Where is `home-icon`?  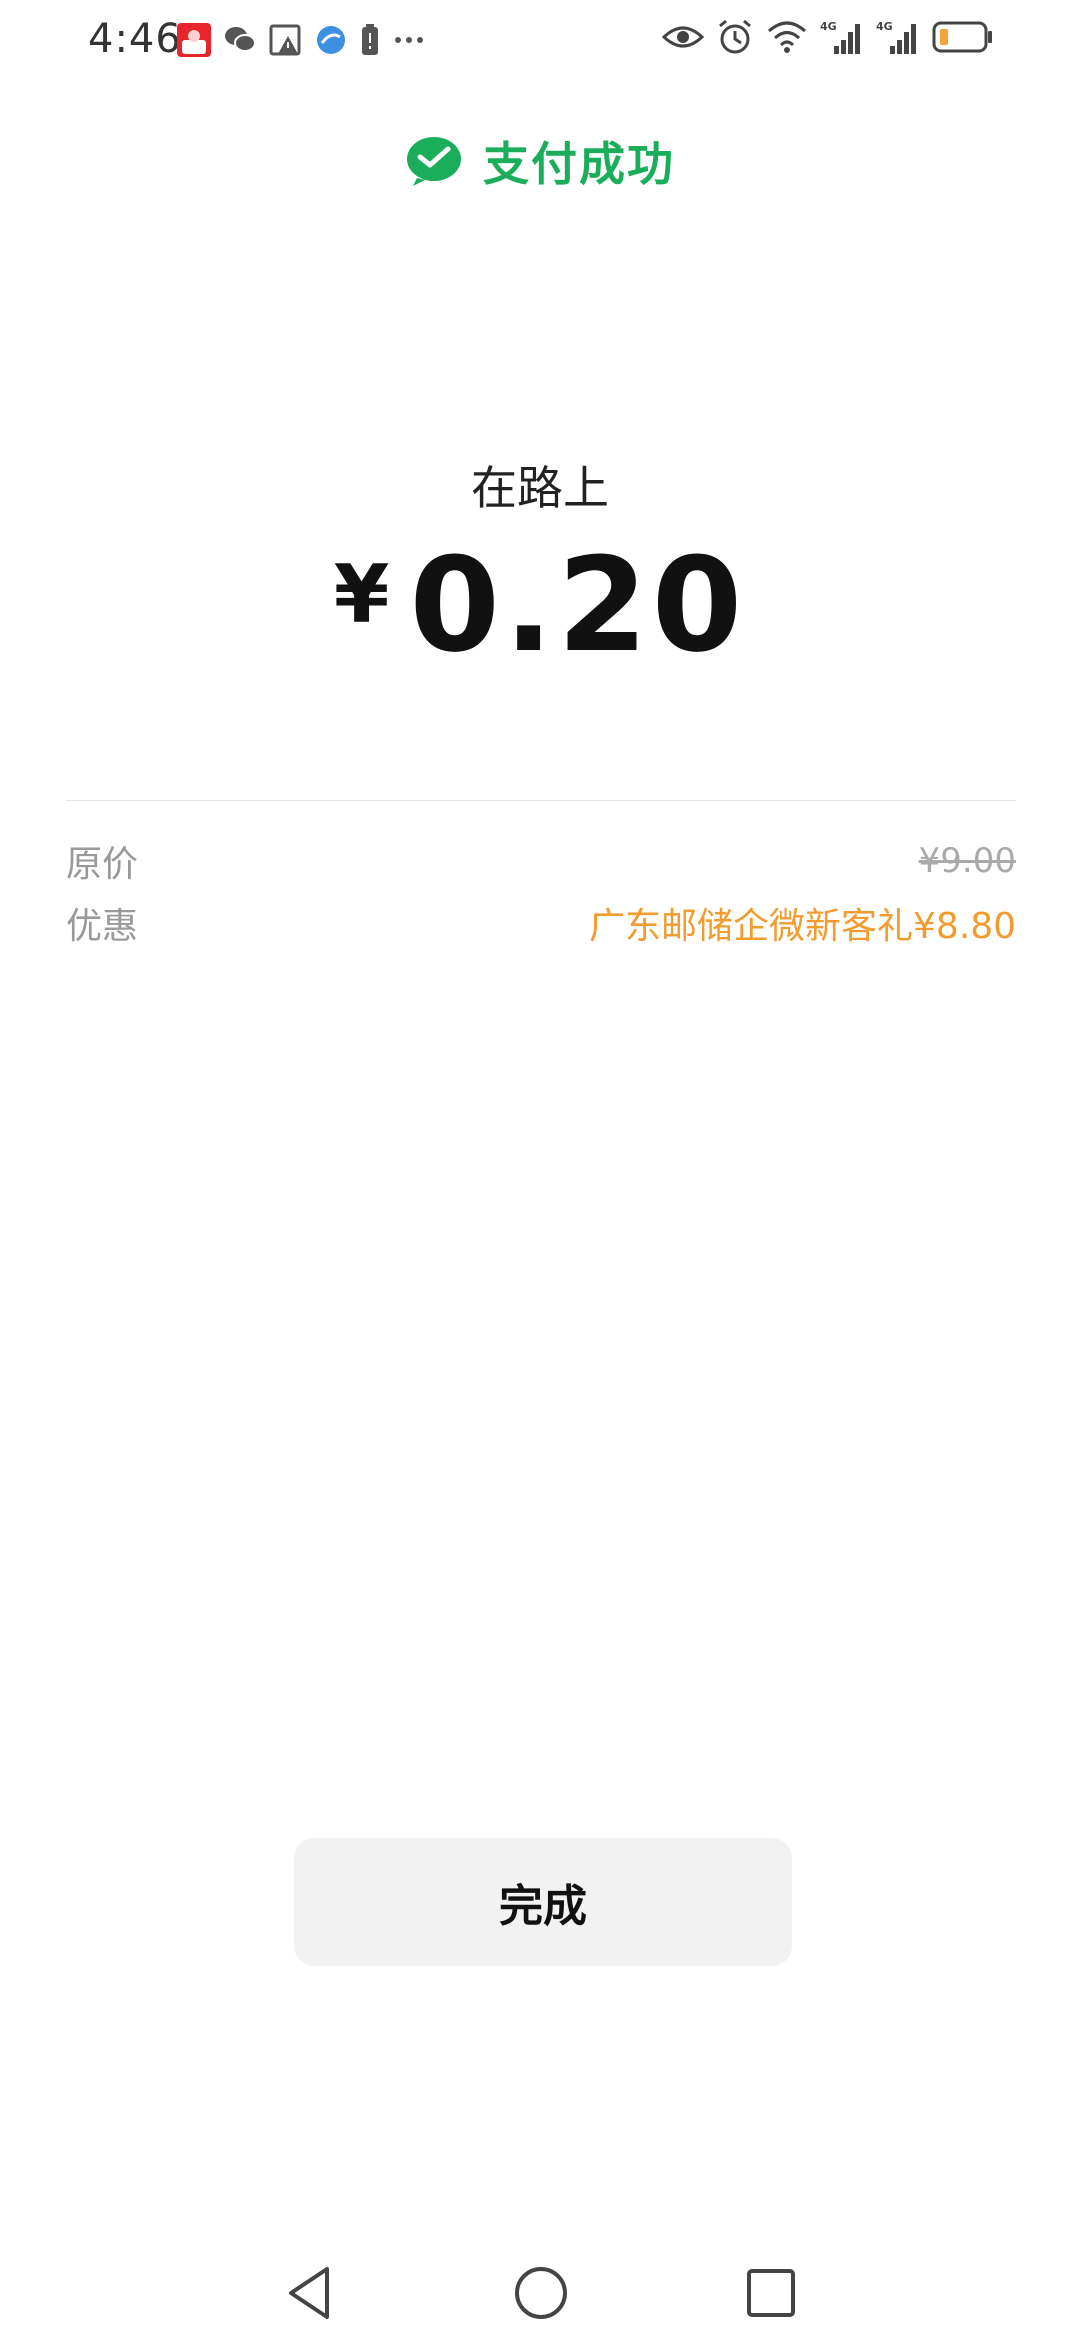 home-icon is located at coordinates (541, 2293).